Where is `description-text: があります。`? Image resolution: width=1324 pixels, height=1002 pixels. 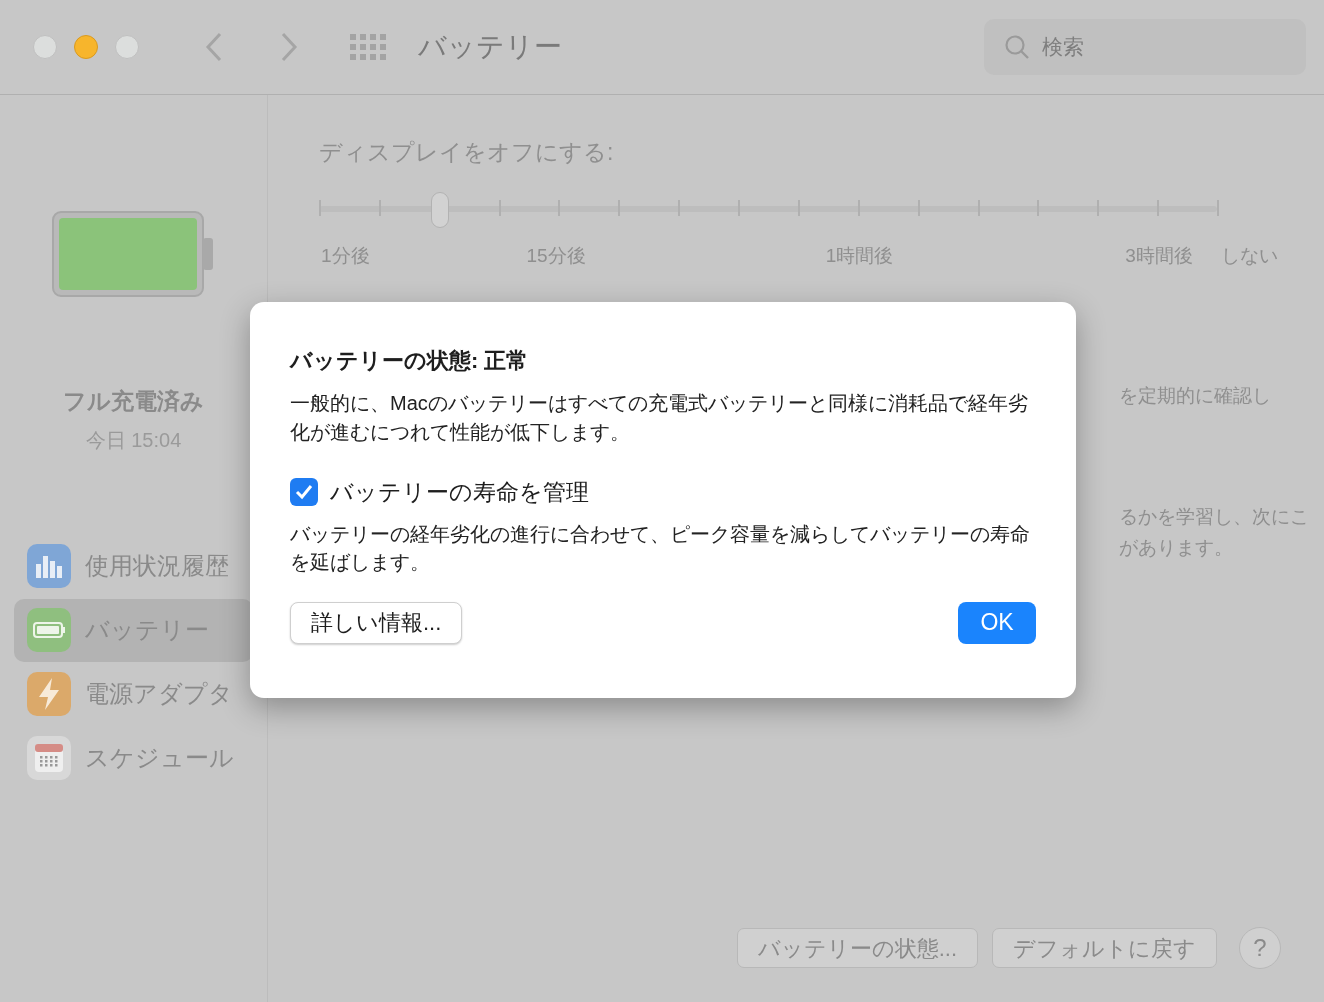 description-text: があります。 is located at coordinates (1176, 547).